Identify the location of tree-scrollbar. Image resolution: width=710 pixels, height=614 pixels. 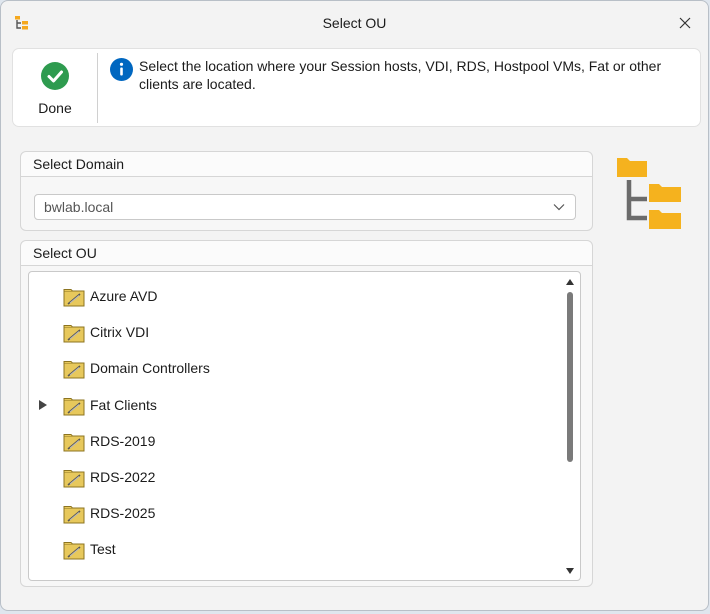
(570, 426).